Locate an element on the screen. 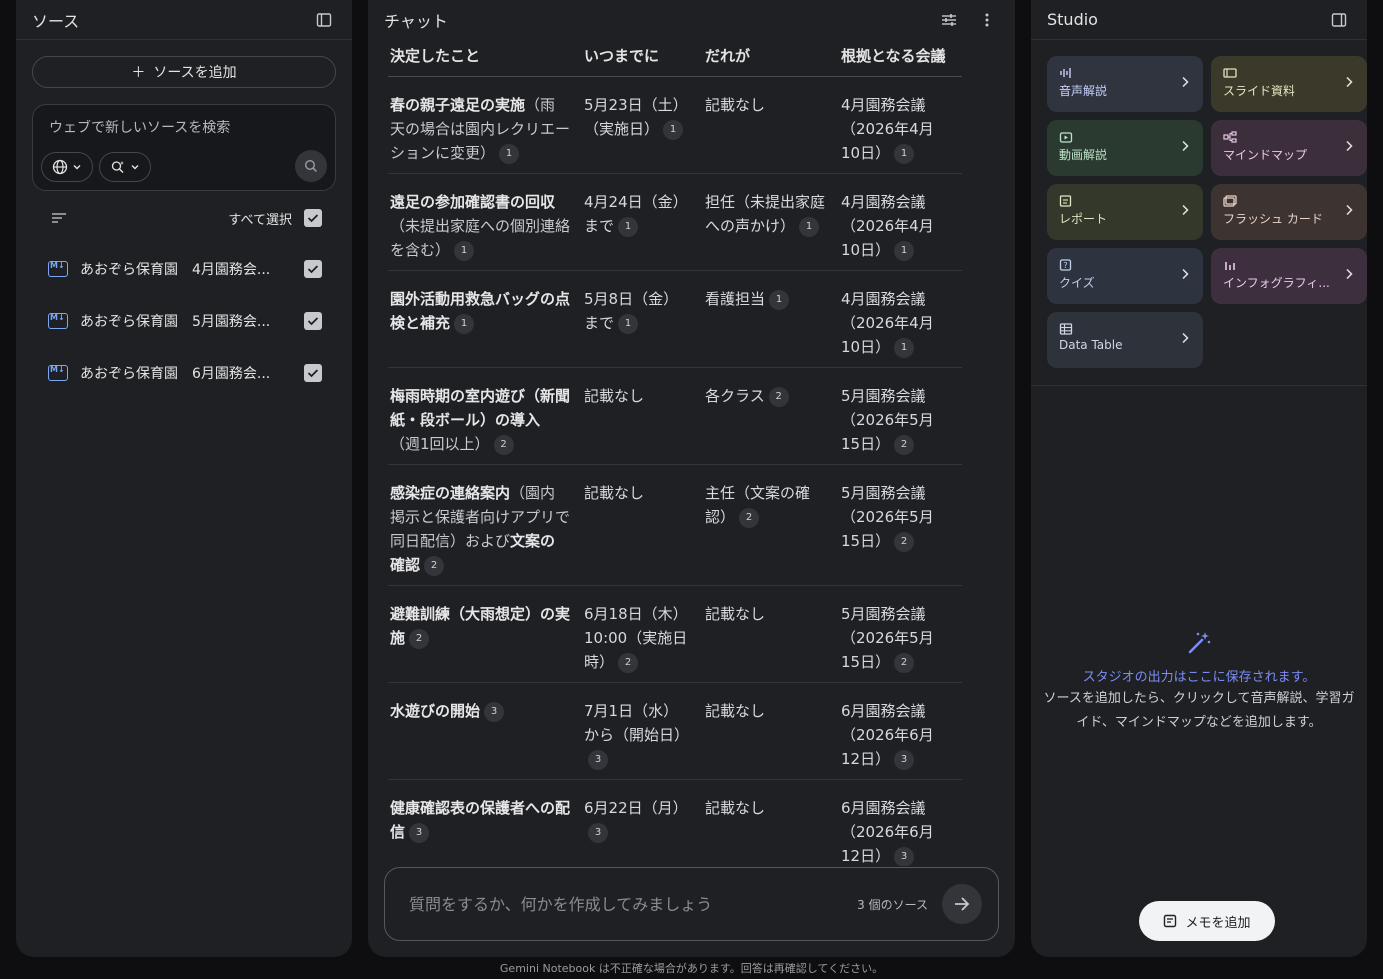 The image size is (1383, 979). studio-tile-label: 動画解説 is located at coordinates (1083, 155).